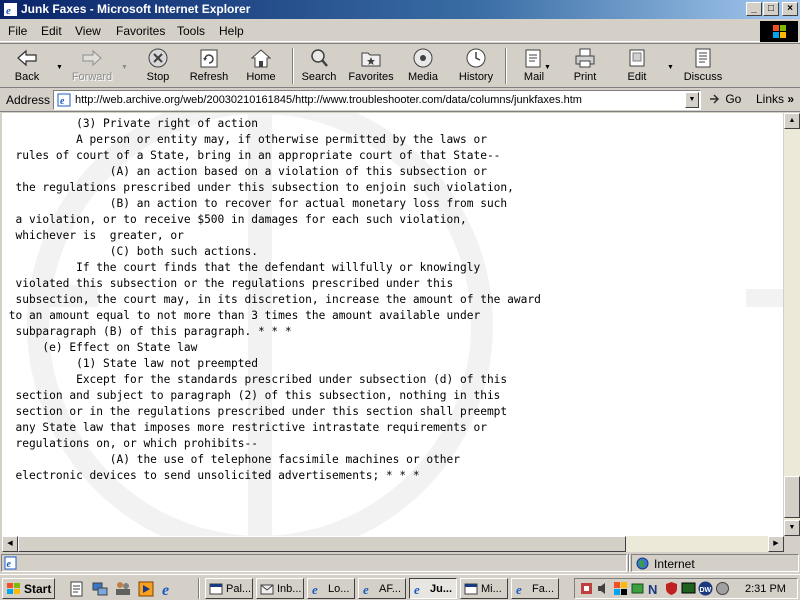 This screenshot has height=600, width=800. What do you see at coordinates (792, 544) in the screenshot?
I see `scrollbar-corner` at bounding box center [792, 544].